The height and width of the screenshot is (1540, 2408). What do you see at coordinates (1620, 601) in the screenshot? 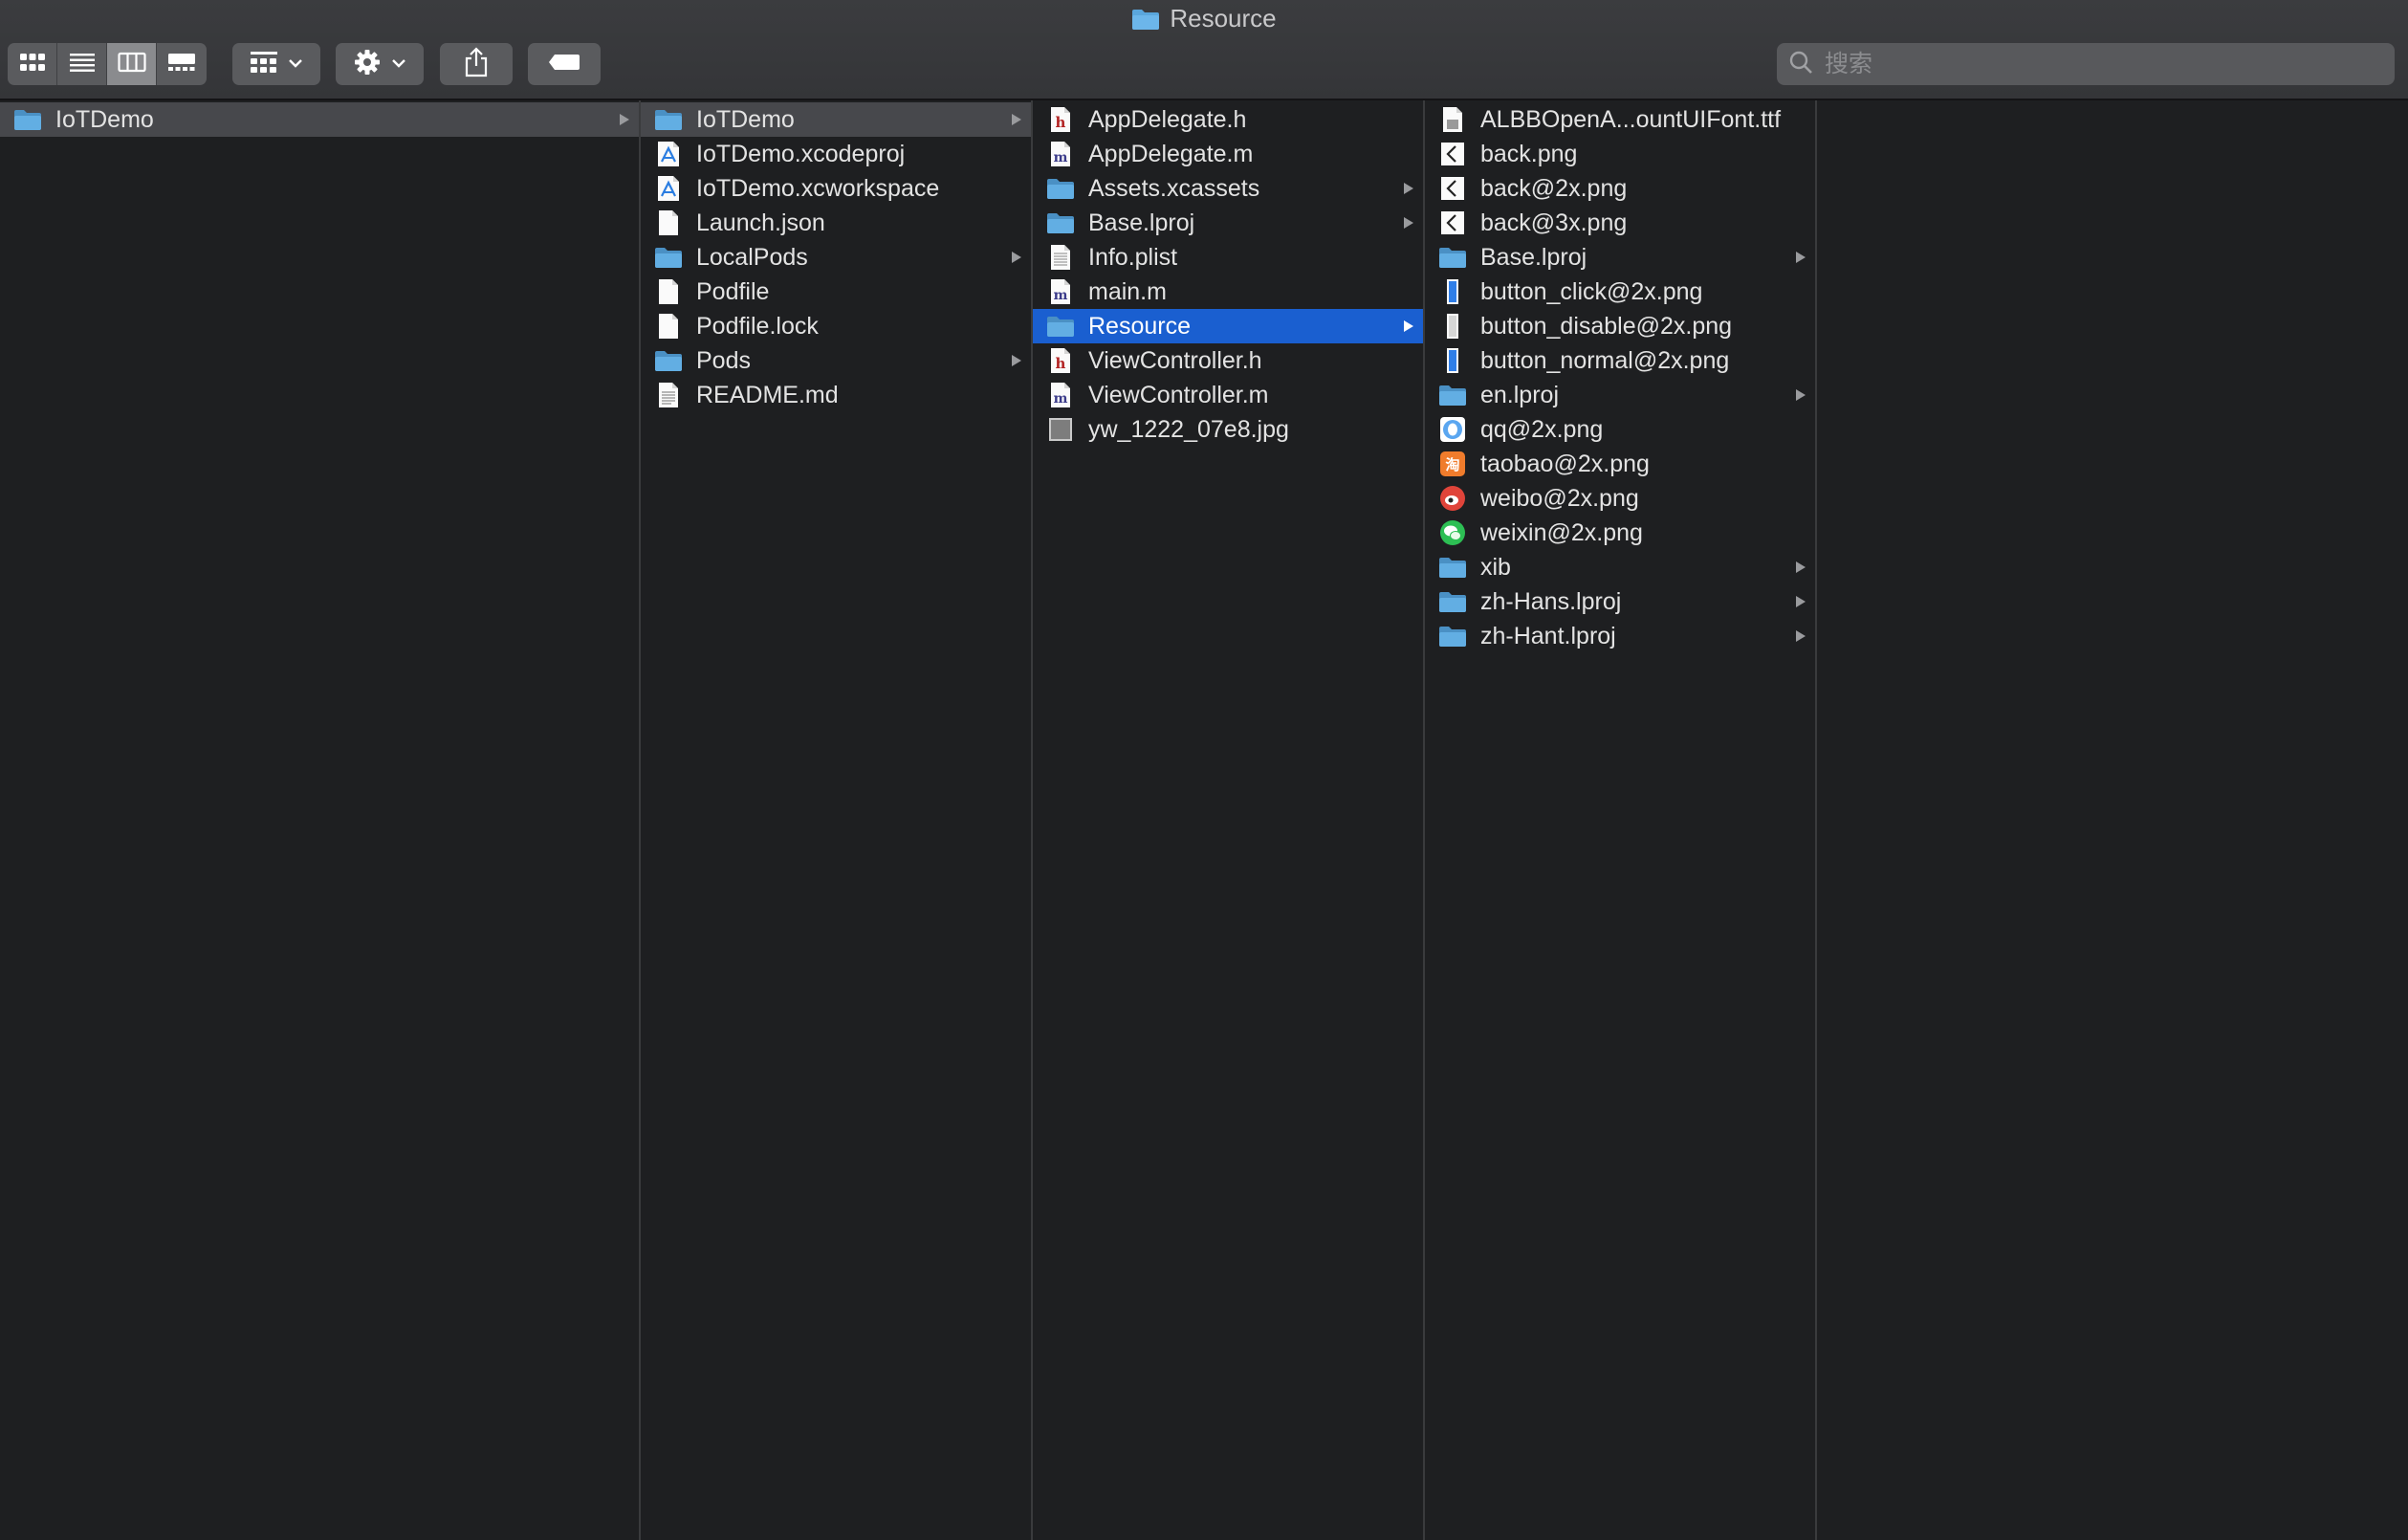
I see `folder-row: zh-Hans.lproj` at bounding box center [1620, 601].